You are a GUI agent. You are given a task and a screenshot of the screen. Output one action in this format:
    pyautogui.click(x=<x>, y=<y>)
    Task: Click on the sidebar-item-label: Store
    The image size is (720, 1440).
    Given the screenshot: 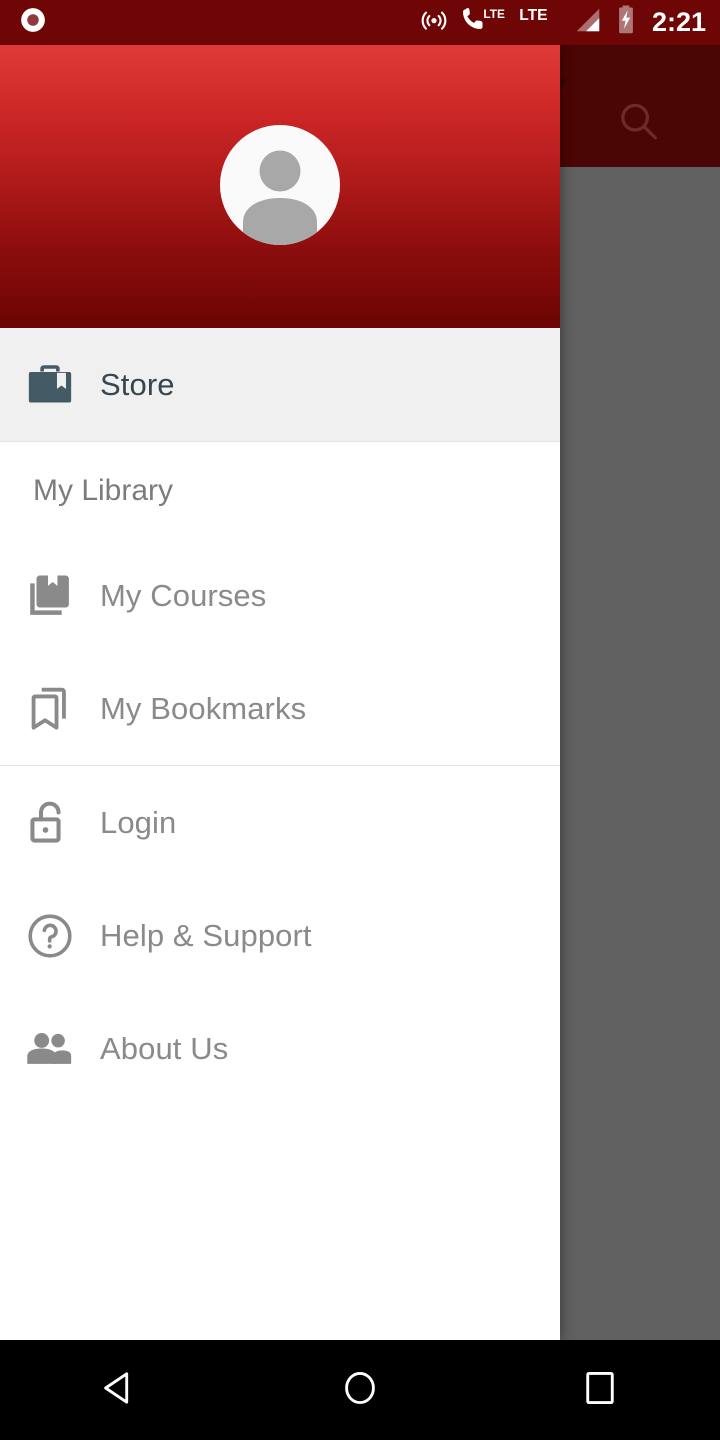 What is the action you would take?
    pyautogui.click(x=137, y=384)
    